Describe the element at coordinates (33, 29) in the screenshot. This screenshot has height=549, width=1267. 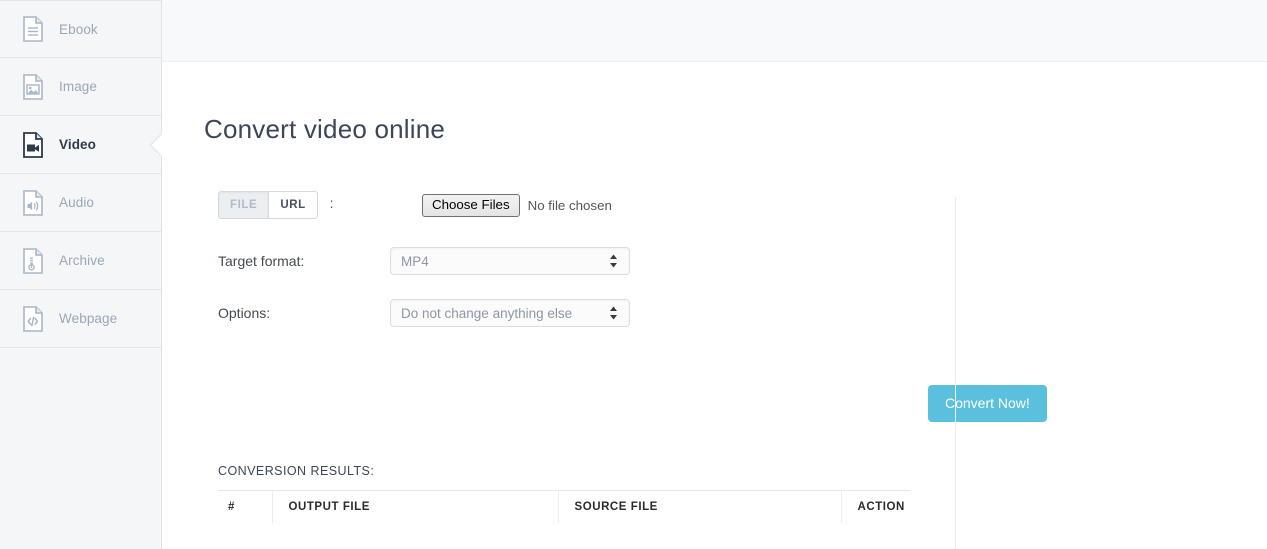
I see `ebook-file-icon` at that location.